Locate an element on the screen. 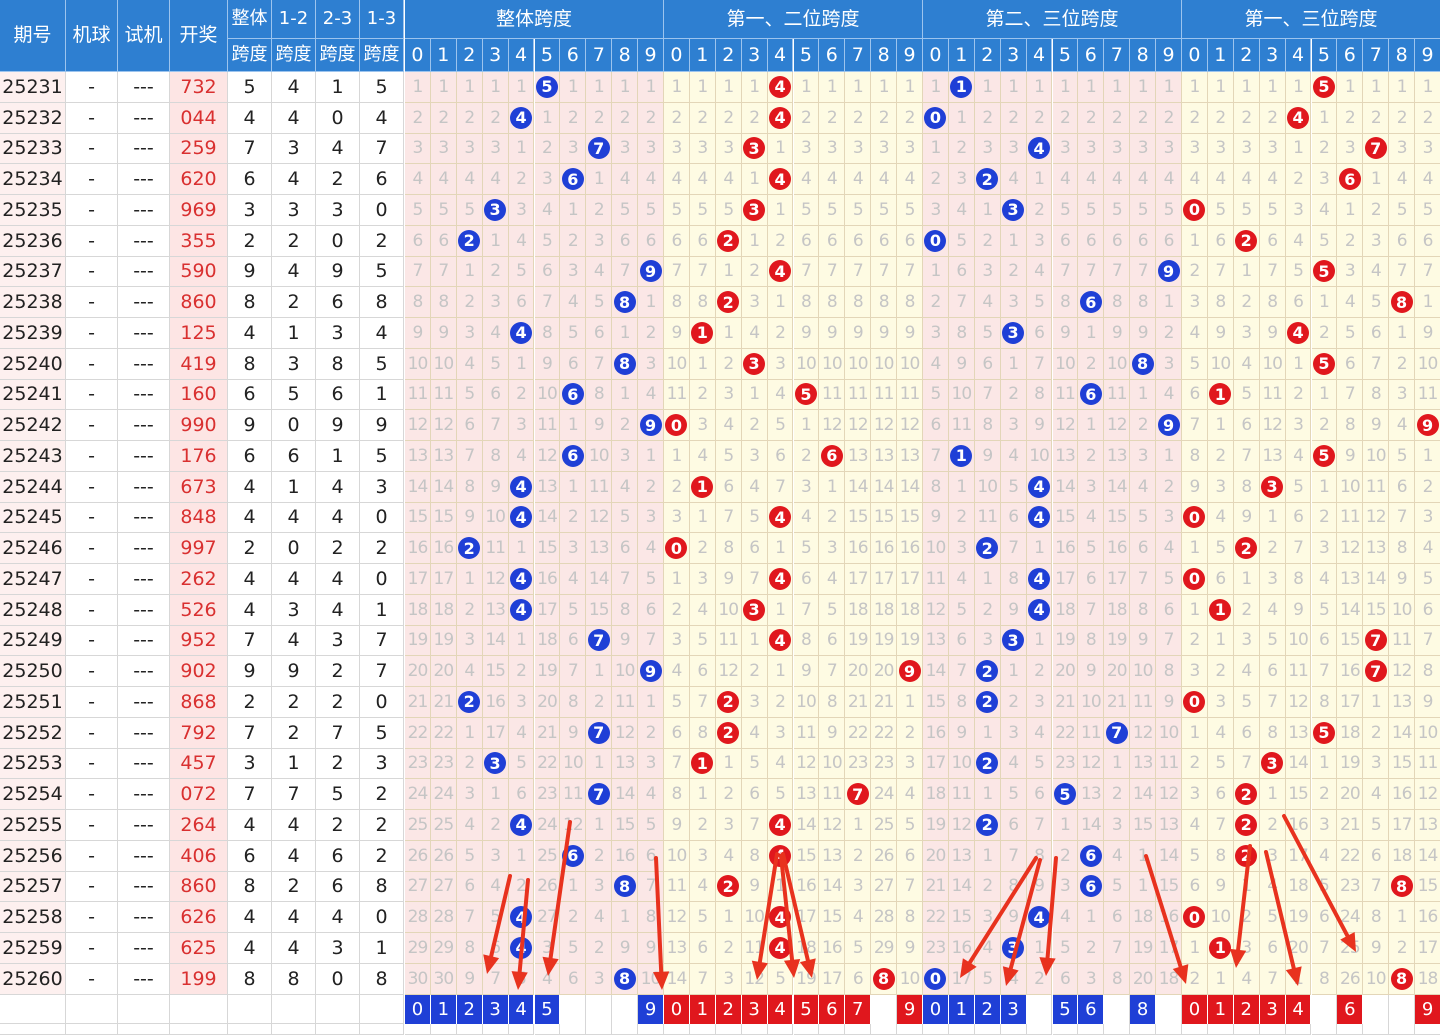  miss-count-cell: 21 is located at coordinates (418, 702).